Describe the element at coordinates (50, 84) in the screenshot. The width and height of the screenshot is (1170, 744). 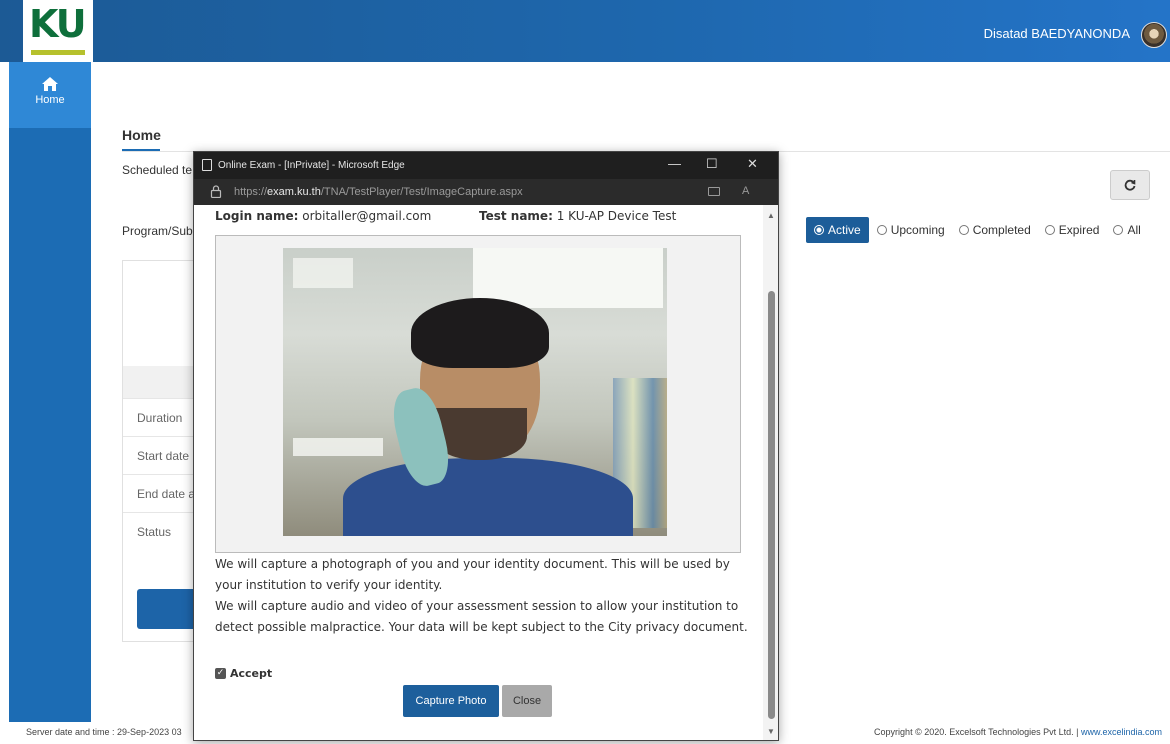
I see `home-icon` at that location.